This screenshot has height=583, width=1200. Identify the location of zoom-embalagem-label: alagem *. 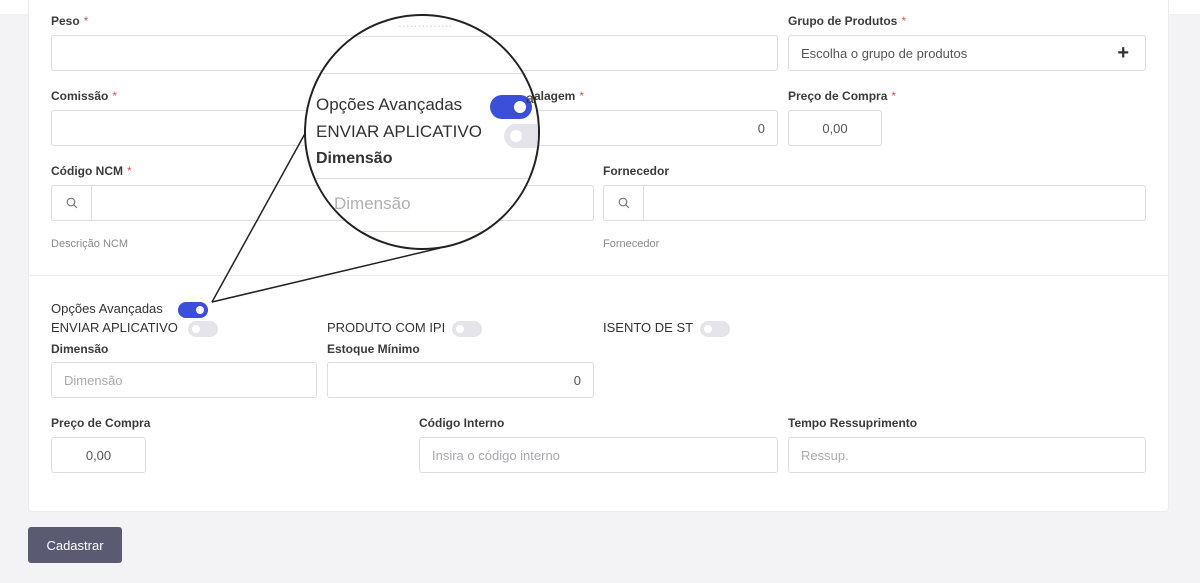
(532, 98).